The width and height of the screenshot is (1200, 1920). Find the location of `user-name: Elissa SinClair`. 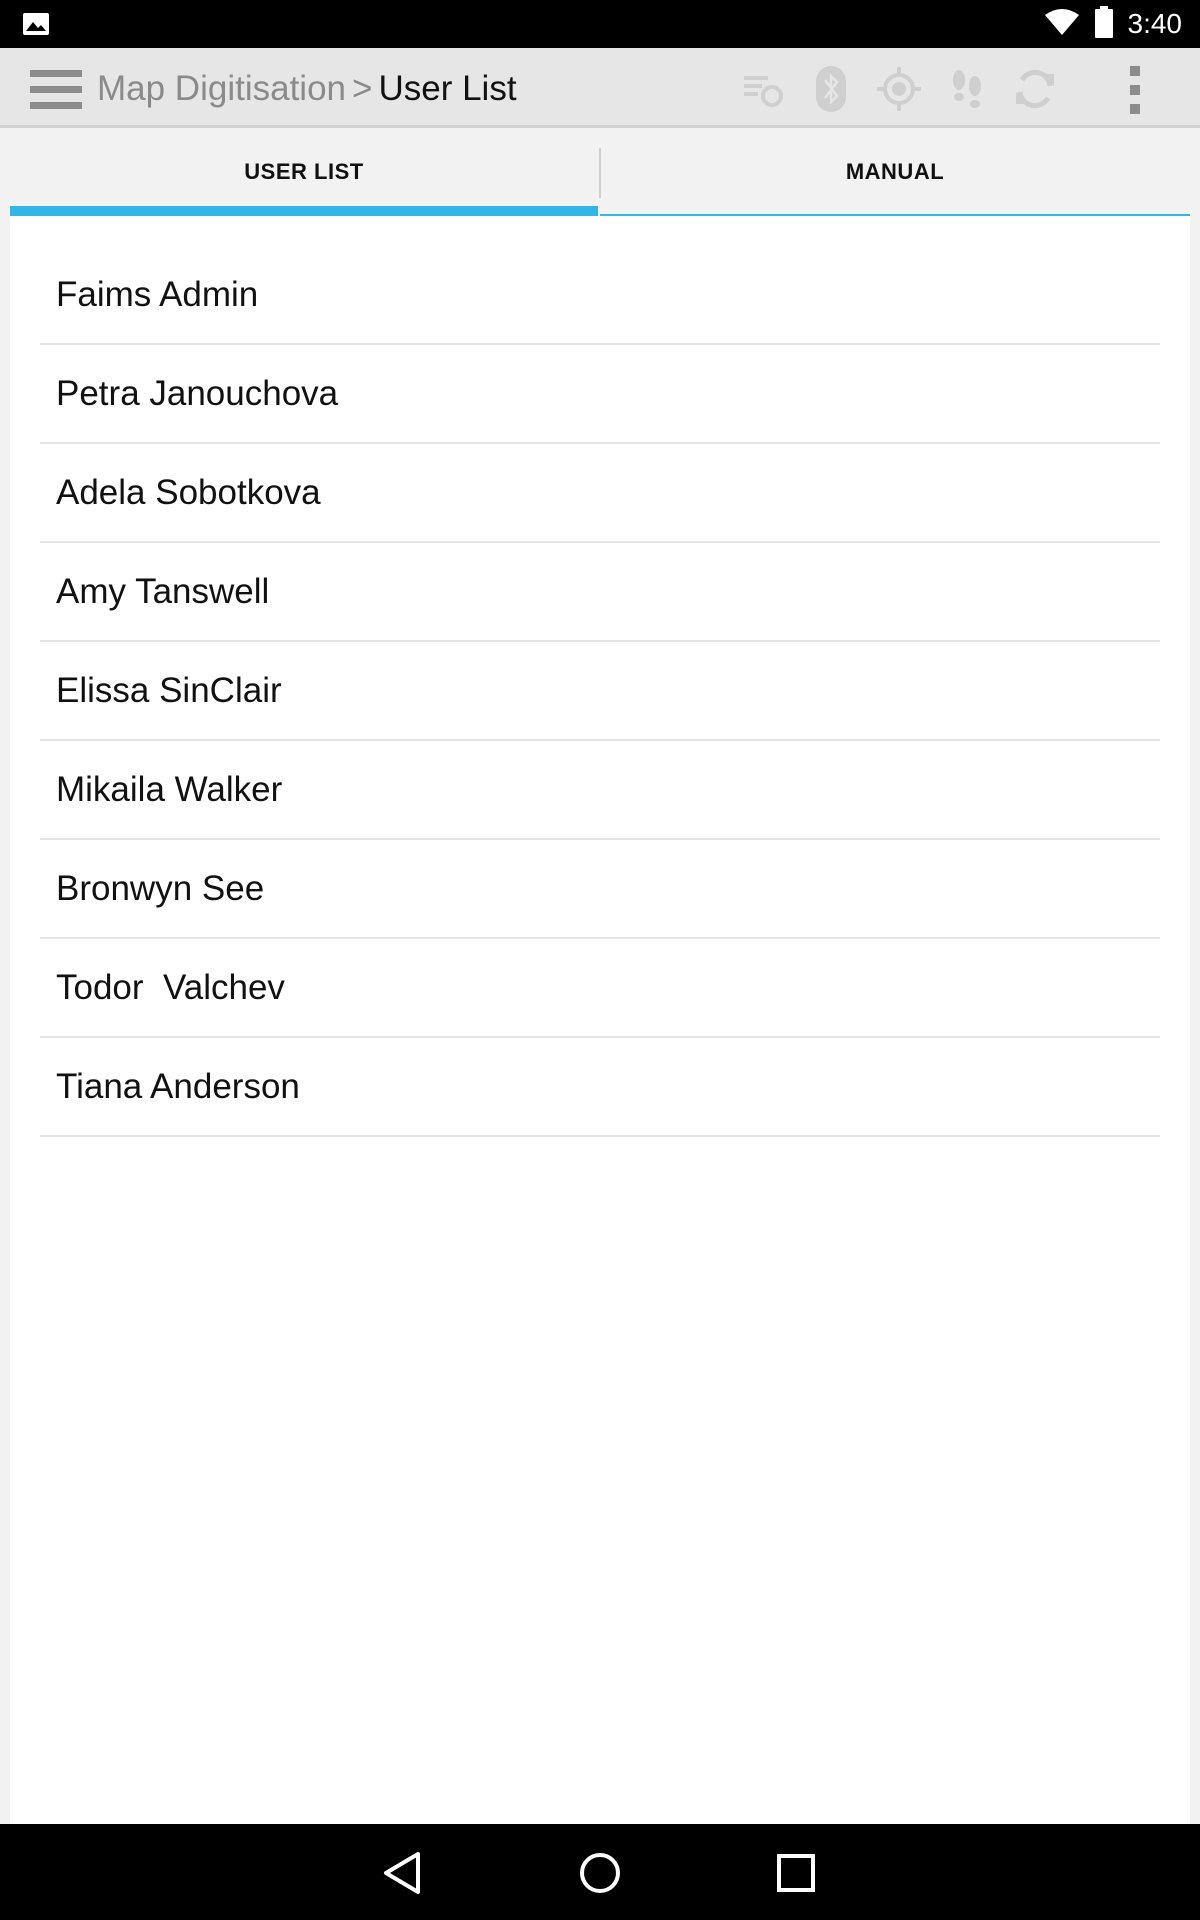

user-name: Elissa SinClair is located at coordinates (169, 690).